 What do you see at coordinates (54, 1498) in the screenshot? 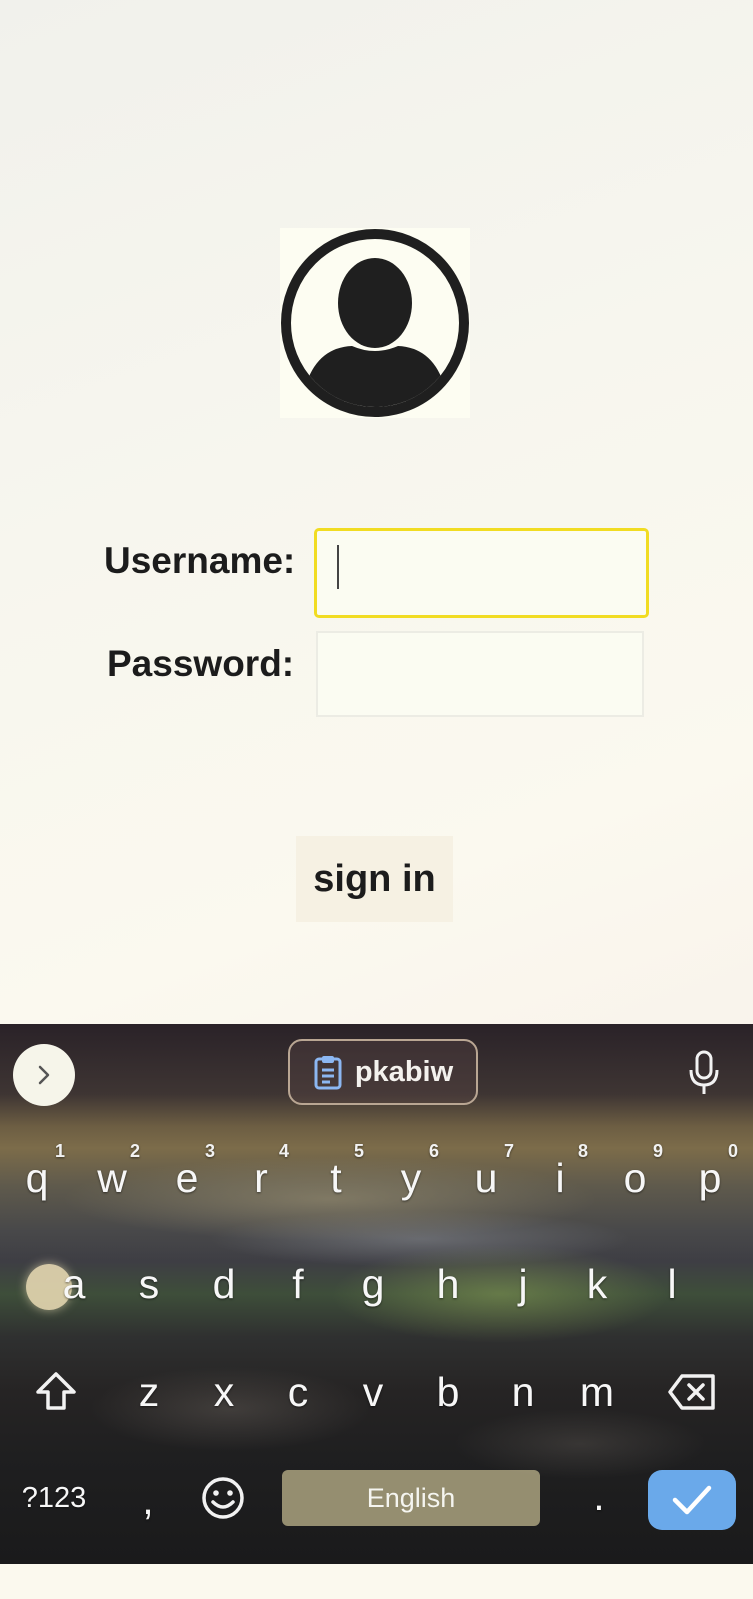
I see `symbols-key: ?123` at bounding box center [54, 1498].